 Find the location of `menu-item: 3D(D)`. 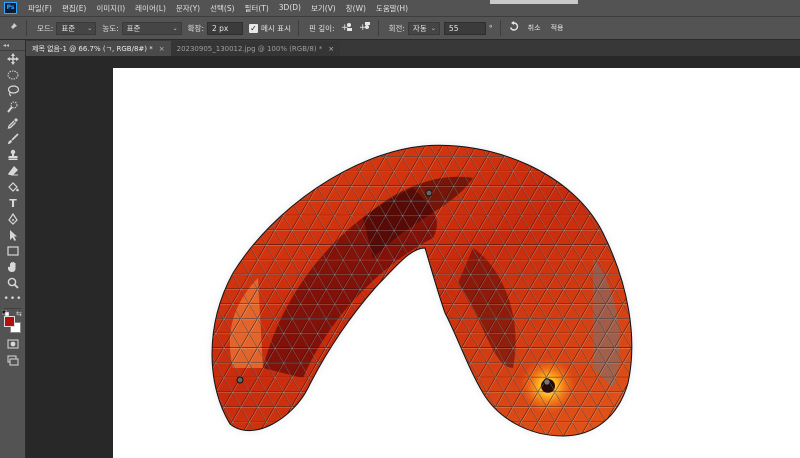

menu-item: 3D(D) is located at coordinates (290, 8).